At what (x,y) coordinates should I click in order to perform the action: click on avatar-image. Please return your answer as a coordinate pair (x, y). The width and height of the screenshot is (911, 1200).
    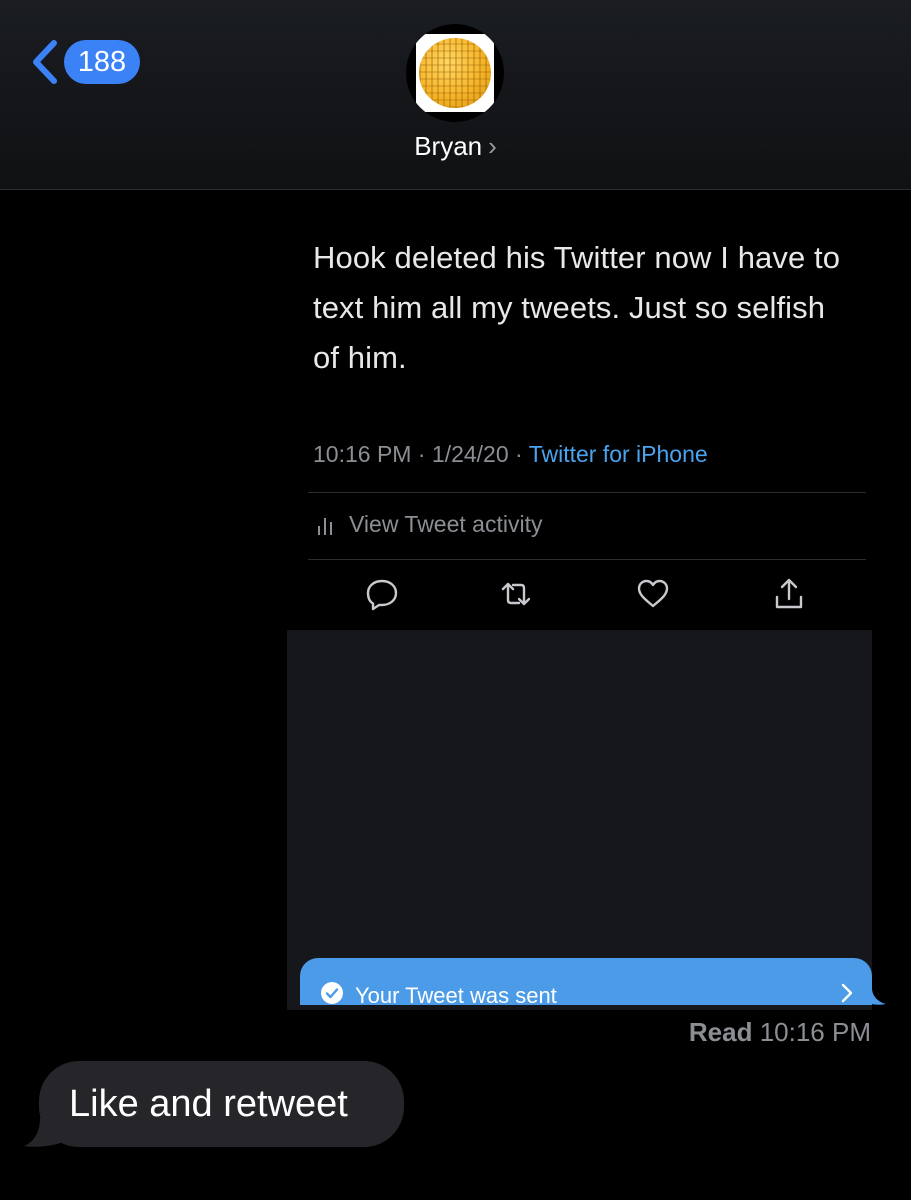
    Looking at the image, I should click on (455, 73).